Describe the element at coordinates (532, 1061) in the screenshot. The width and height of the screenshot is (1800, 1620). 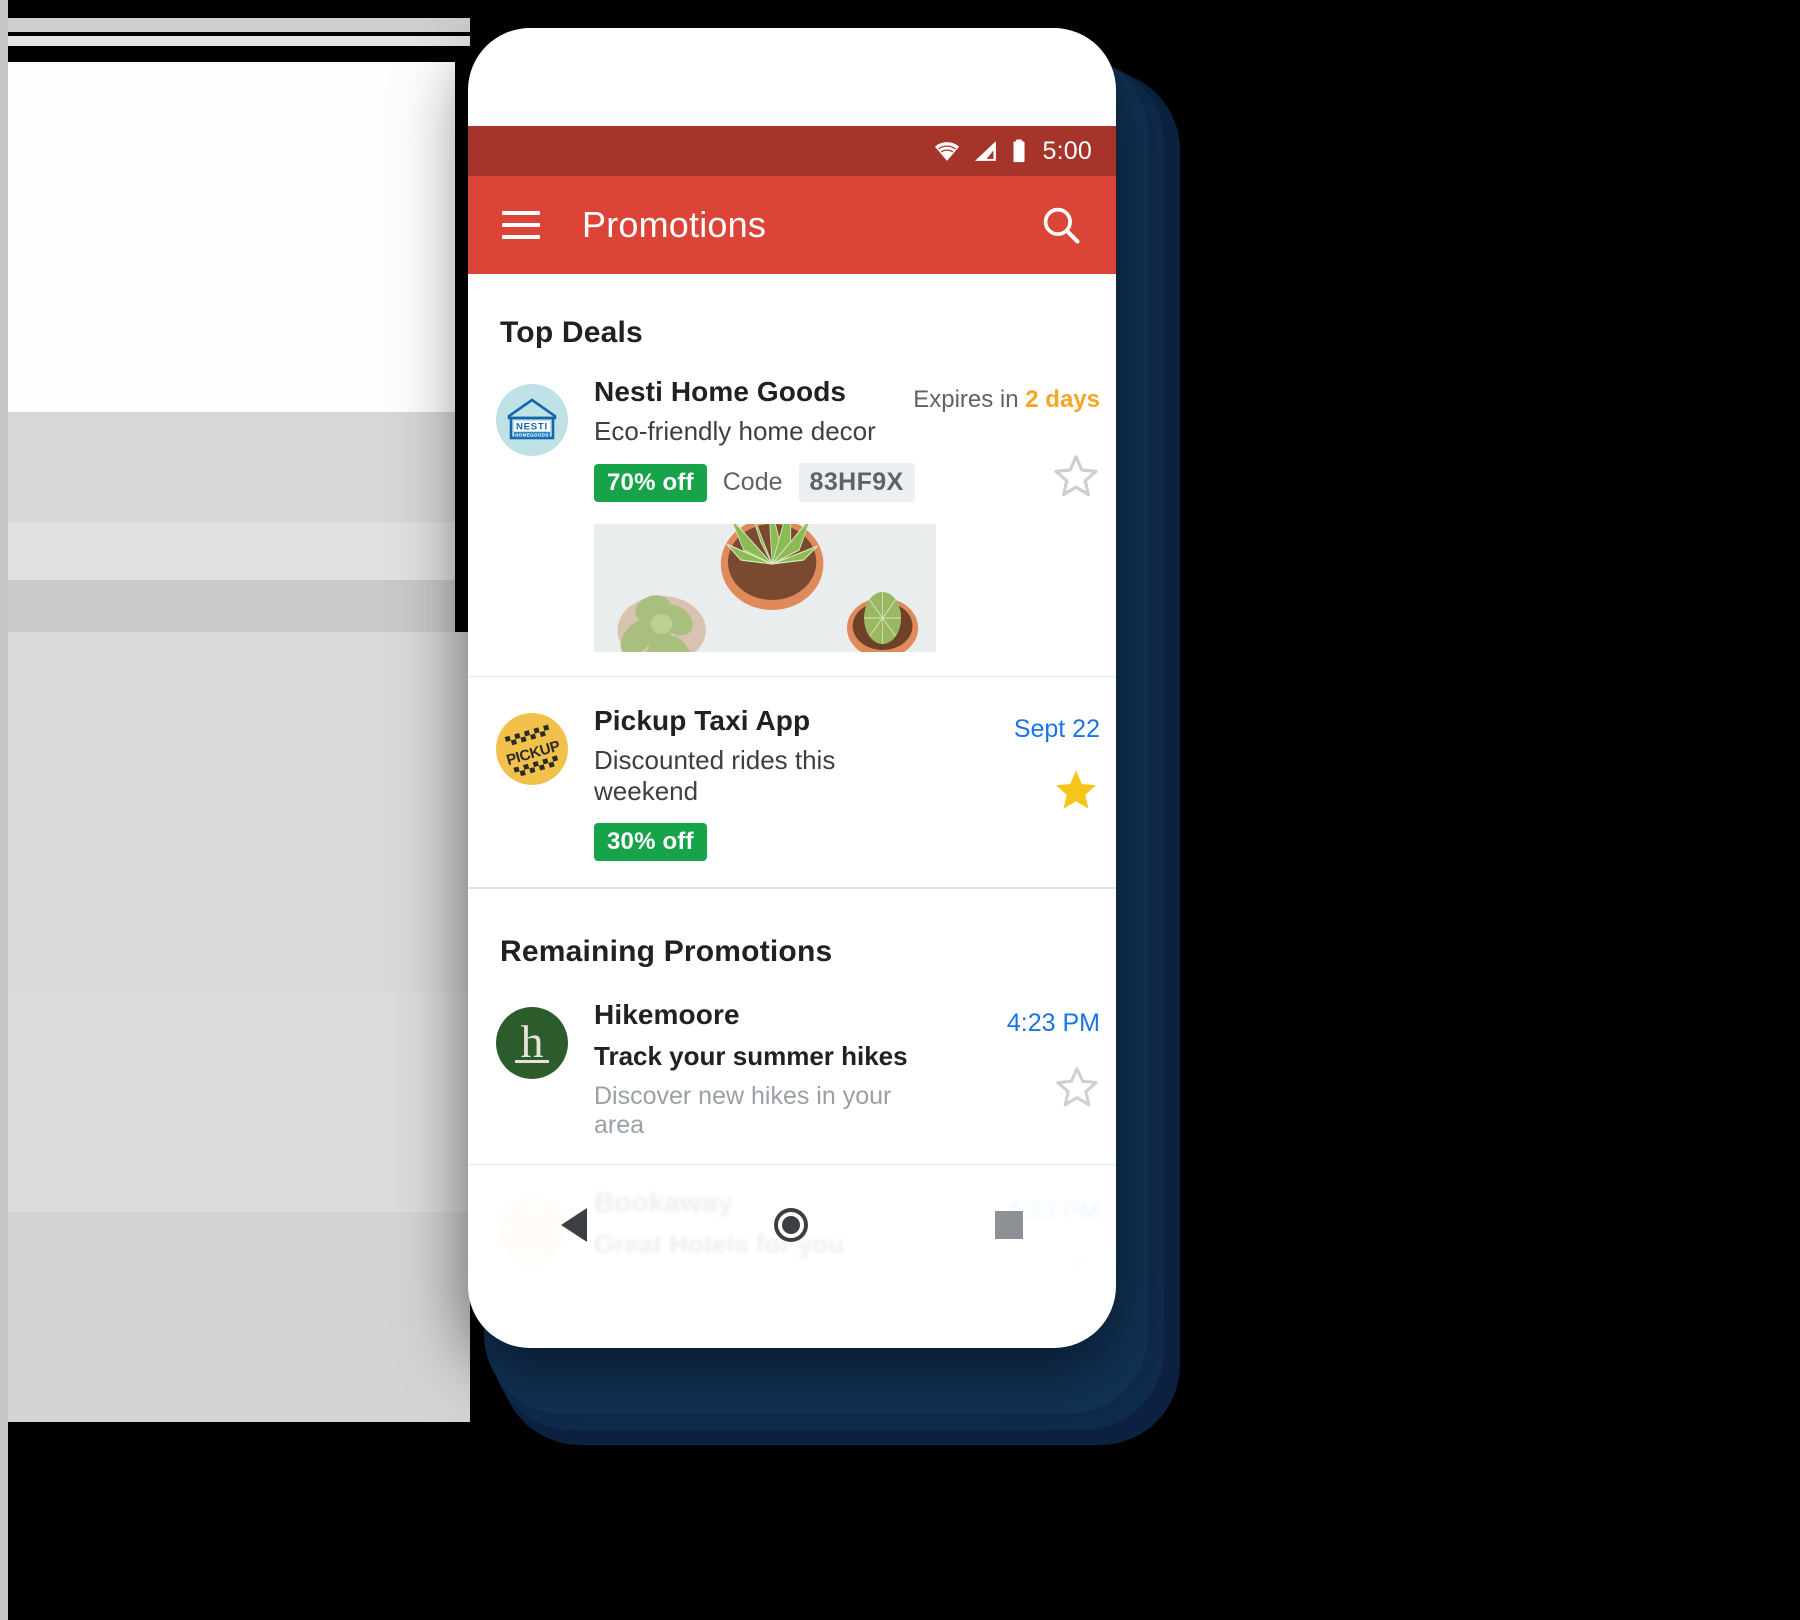
I see `avatar-underline` at that location.